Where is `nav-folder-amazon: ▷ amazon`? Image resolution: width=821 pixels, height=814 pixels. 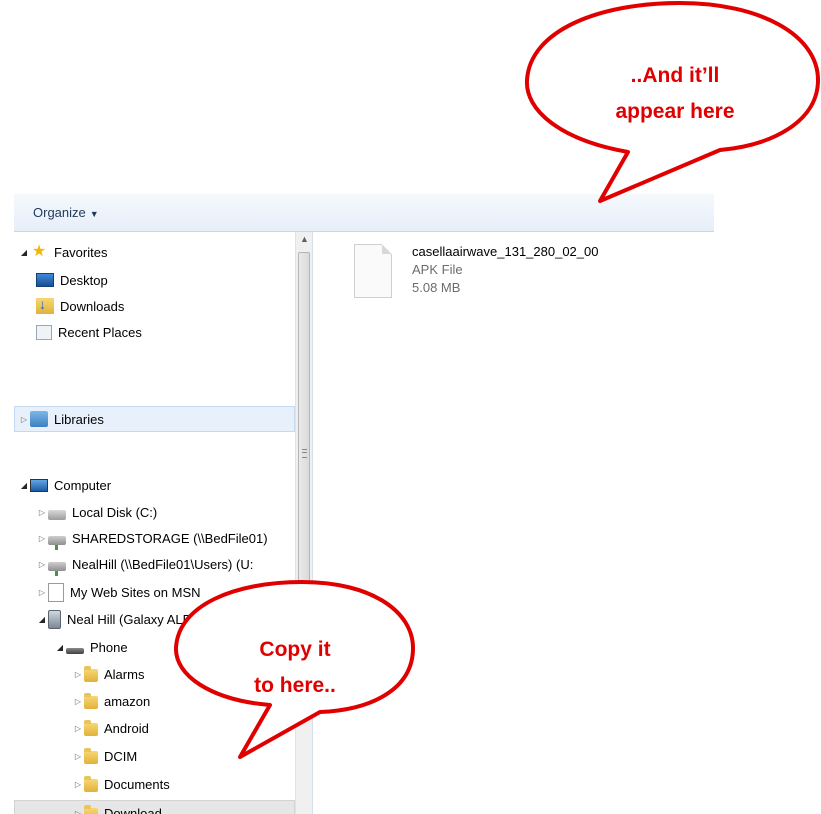 nav-folder-amazon: ▷ amazon is located at coordinates (111, 701).